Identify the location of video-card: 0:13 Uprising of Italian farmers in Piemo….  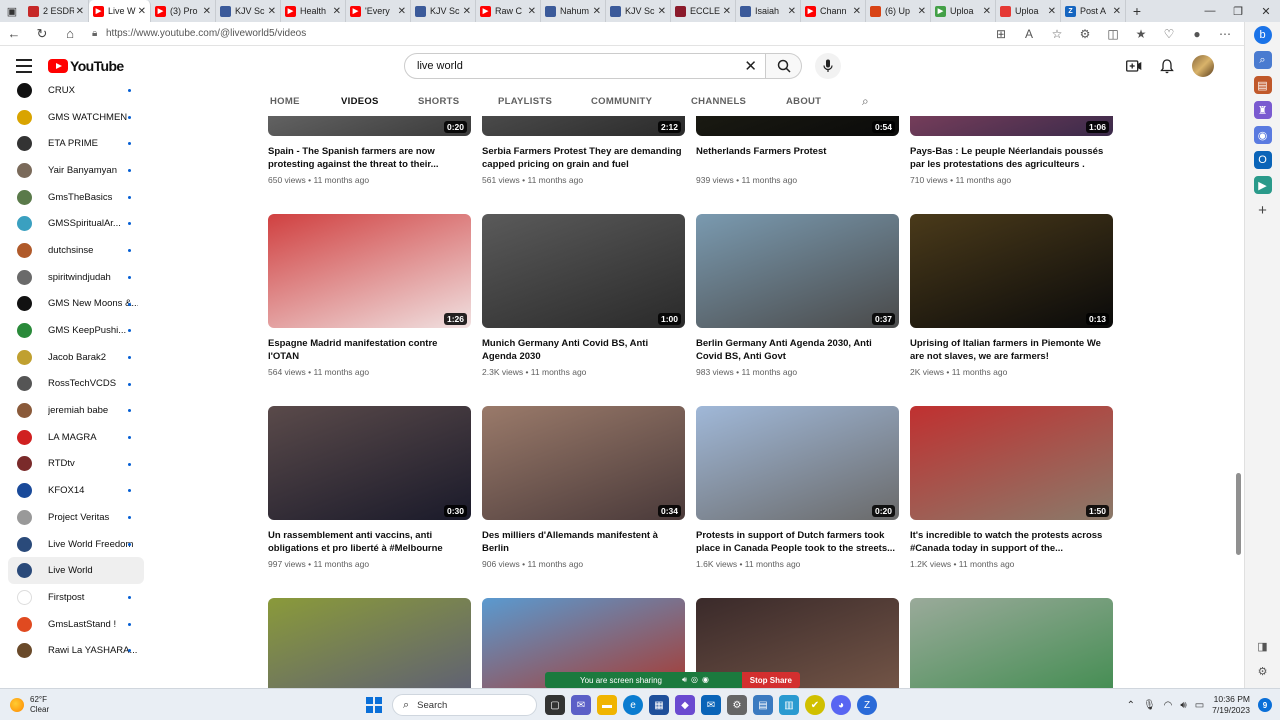
(1011, 295).